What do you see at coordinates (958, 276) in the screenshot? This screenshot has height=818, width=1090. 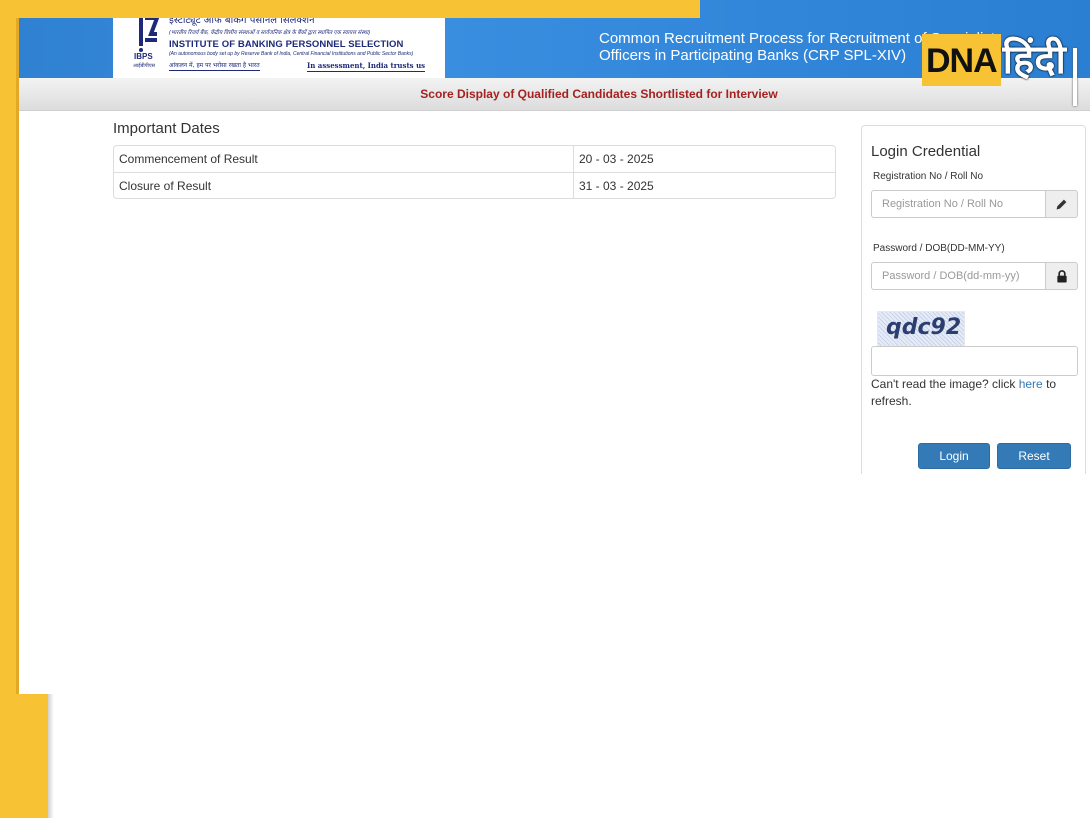 I see `password-input` at bounding box center [958, 276].